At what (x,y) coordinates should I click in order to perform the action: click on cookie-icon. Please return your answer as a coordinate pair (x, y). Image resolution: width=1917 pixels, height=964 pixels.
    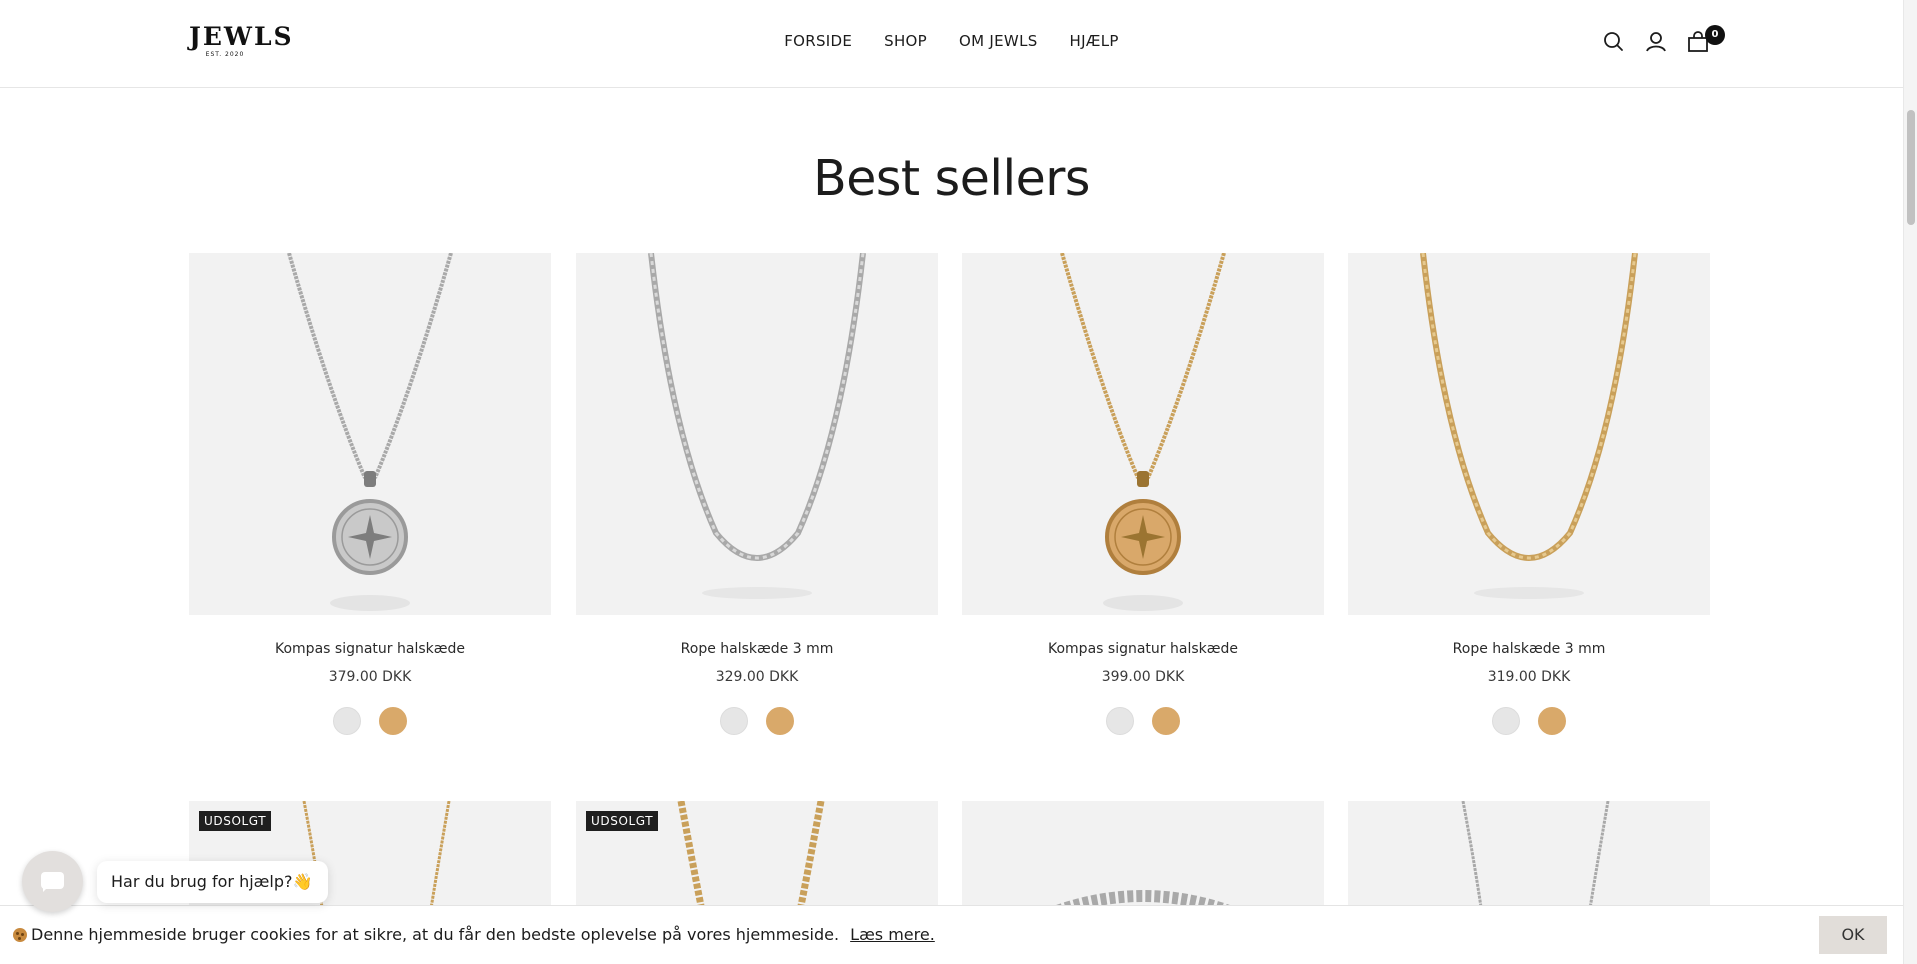
    Looking at the image, I should click on (20, 935).